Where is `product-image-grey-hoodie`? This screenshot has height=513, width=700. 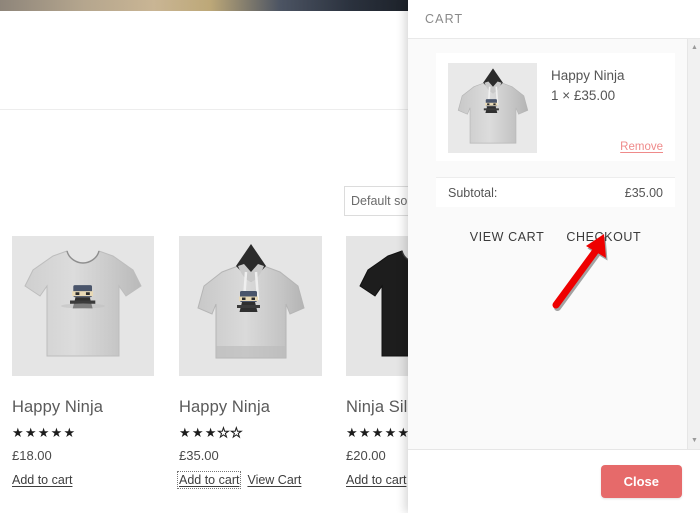
product-image-grey-hoodie is located at coordinates (250, 306).